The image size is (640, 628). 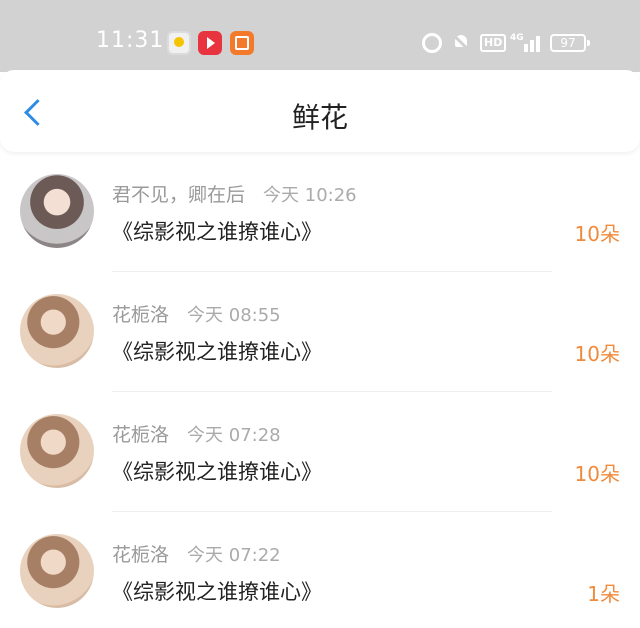 I want to click on network-label: 4G, so click(x=517, y=38).